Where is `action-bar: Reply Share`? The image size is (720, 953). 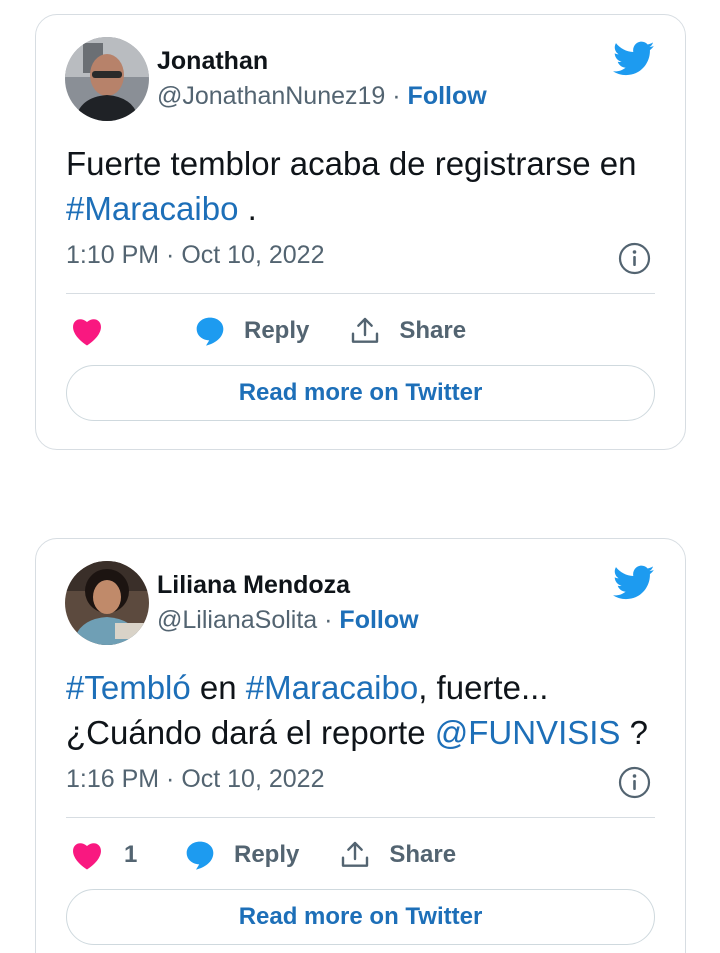
action-bar: Reply Share is located at coordinates (360, 331).